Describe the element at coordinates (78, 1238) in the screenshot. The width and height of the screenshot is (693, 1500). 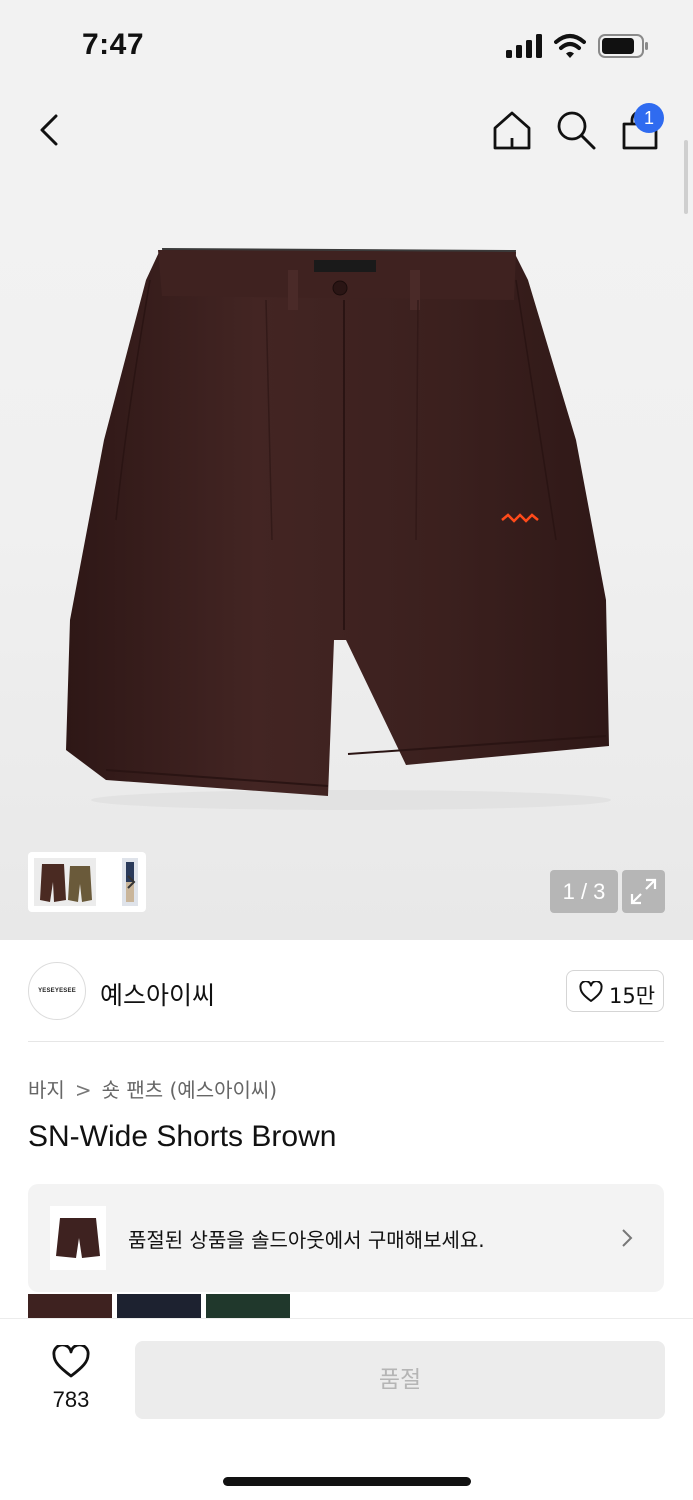
I see `banner-thumbnail` at that location.